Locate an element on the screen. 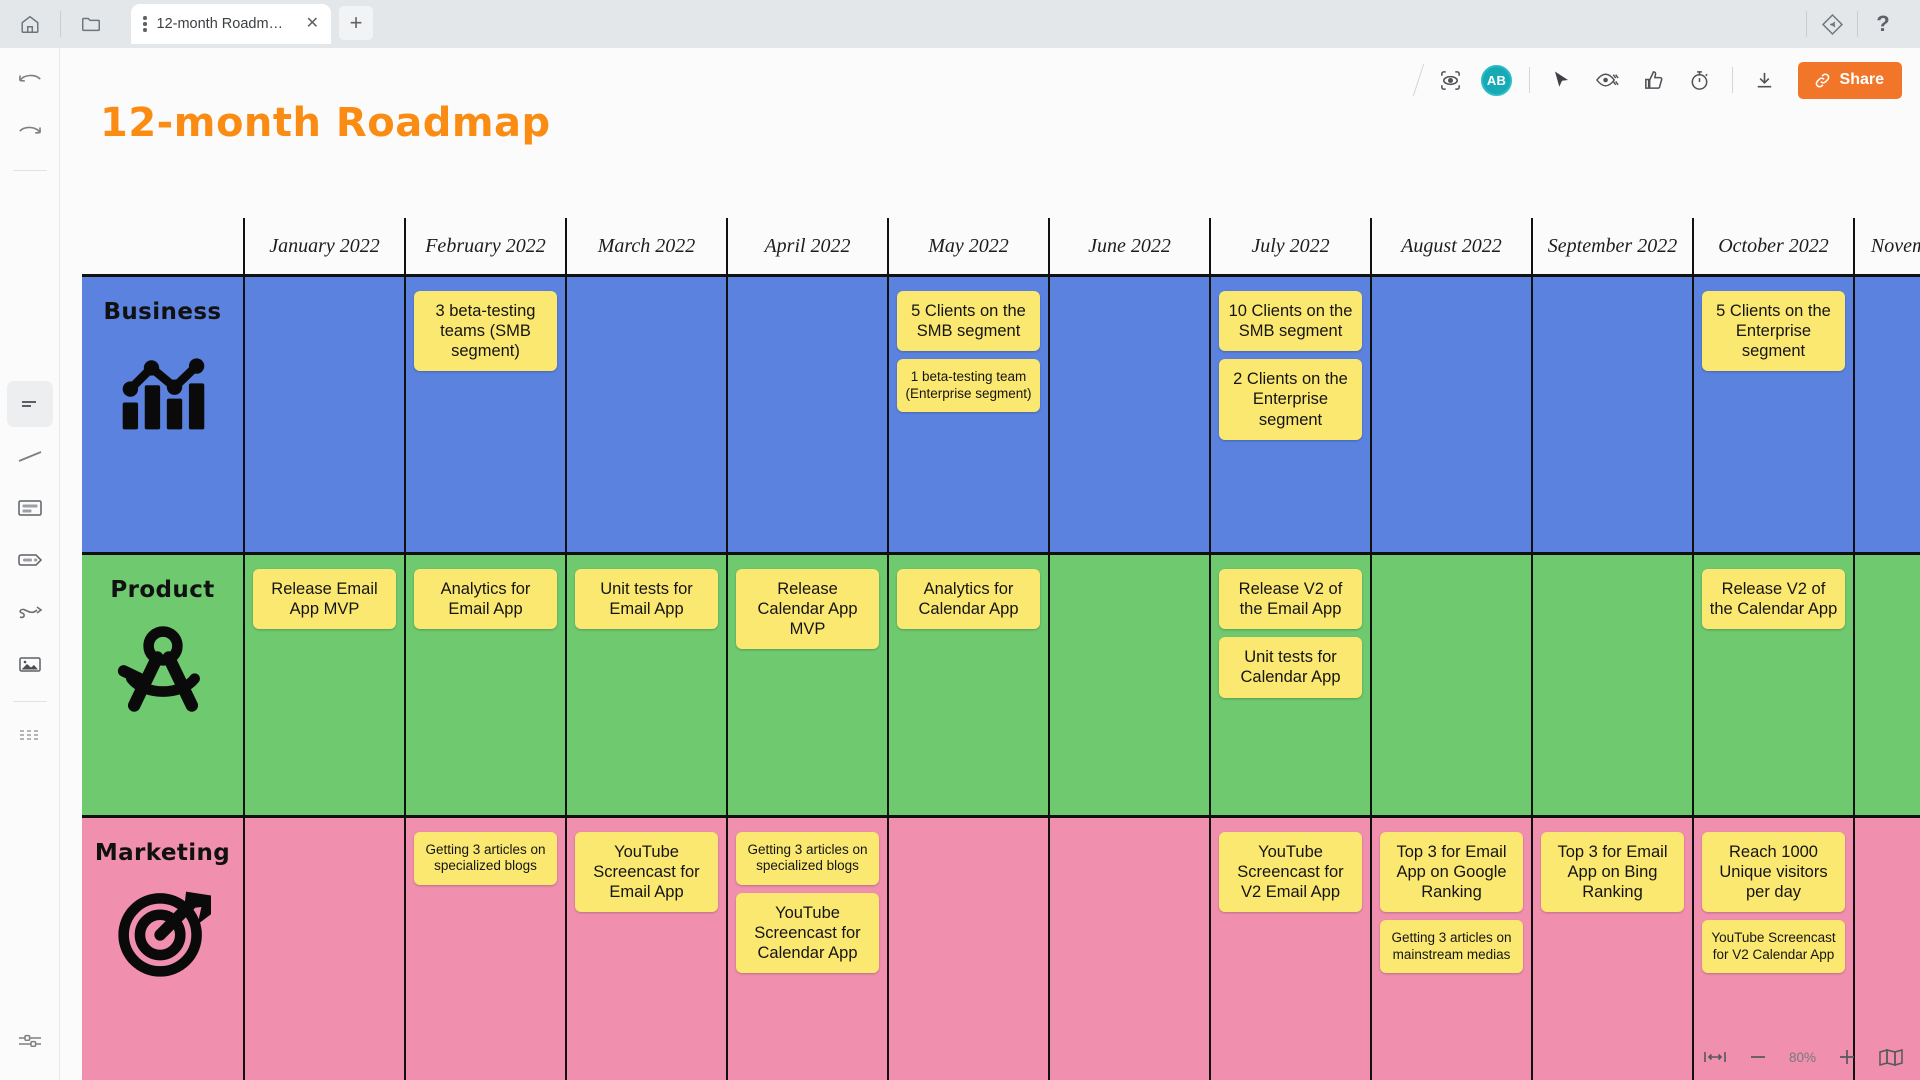  download-icon is located at coordinates (1765, 80).